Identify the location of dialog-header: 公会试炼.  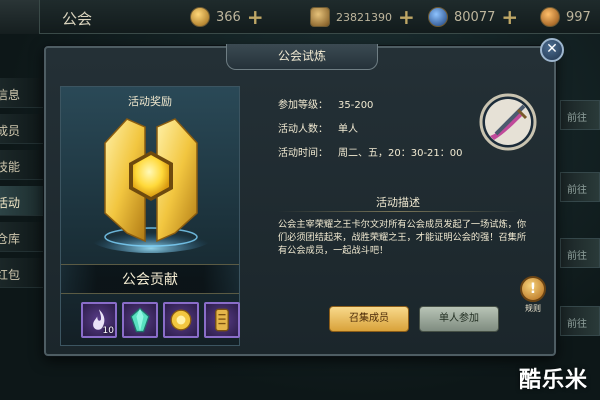
(302, 57).